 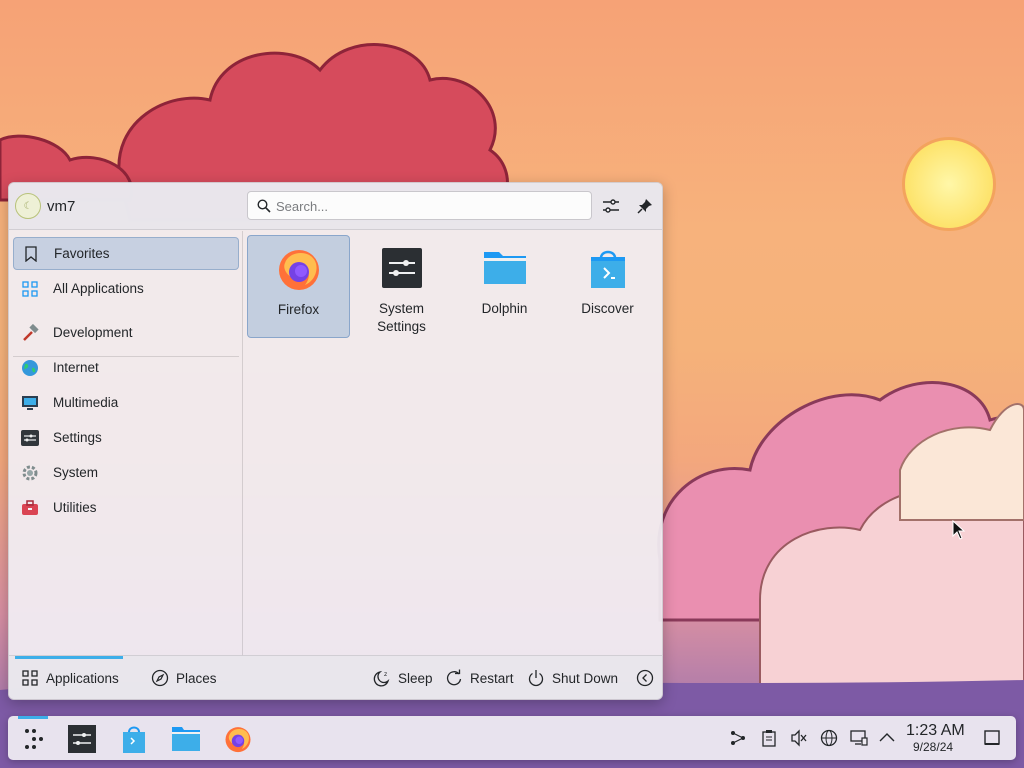 What do you see at coordinates (93, 332) in the screenshot?
I see `category-label: Development` at bounding box center [93, 332].